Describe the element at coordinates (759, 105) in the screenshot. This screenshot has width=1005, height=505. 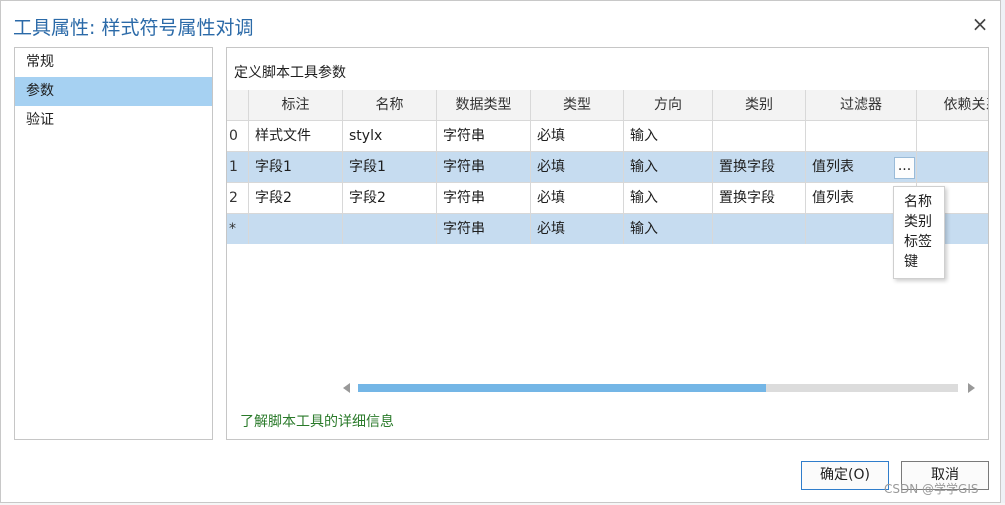
I see `column-header-category: 类别` at that location.